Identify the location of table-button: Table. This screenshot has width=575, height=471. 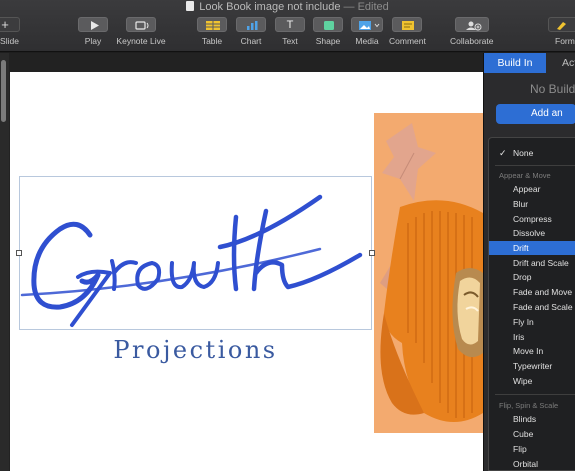
(212, 31).